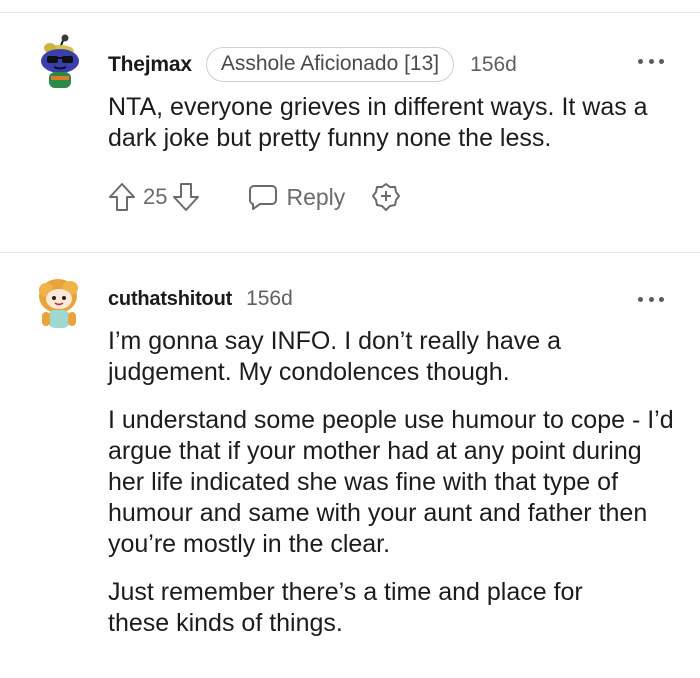 The image size is (700, 678). What do you see at coordinates (330, 64) in the screenshot?
I see `user-flair: Asshole Aficionado [13]` at bounding box center [330, 64].